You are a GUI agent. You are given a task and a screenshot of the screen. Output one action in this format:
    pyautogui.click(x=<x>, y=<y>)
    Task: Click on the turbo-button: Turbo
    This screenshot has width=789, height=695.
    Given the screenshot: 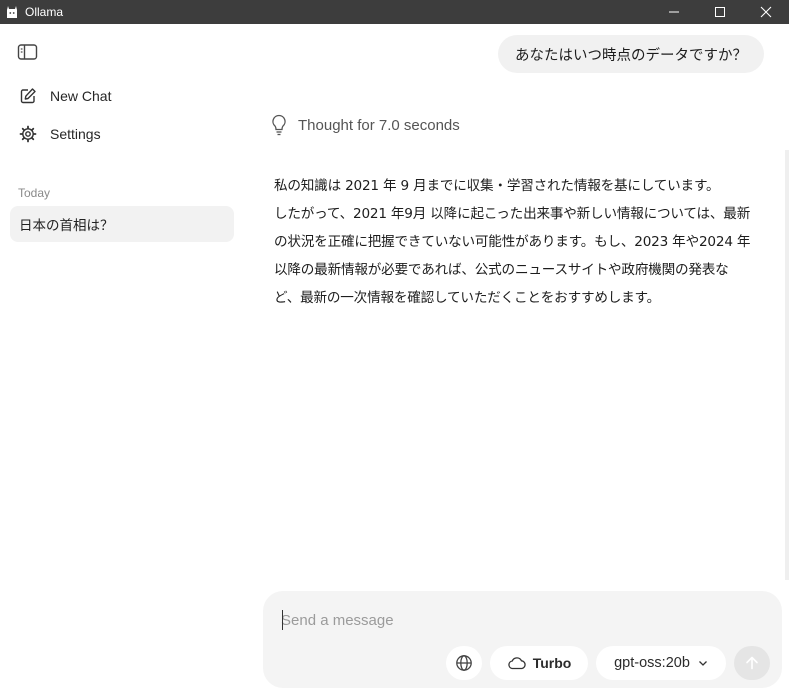 What is the action you would take?
    pyautogui.click(x=539, y=663)
    